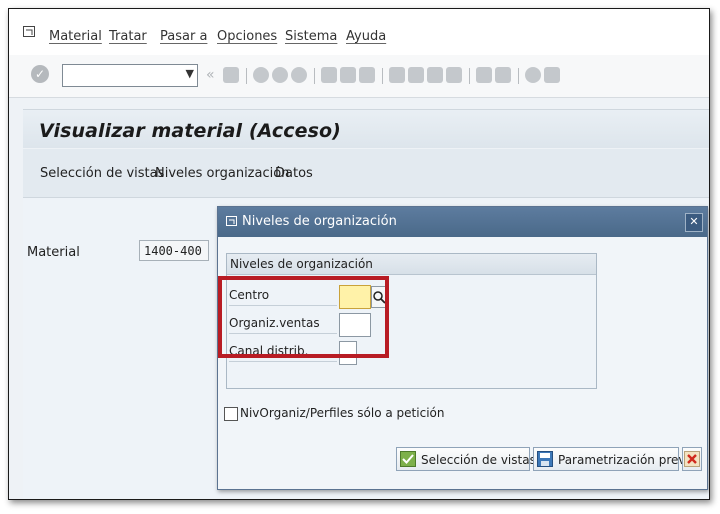  I want to click on close-icon: ✕, so click(694, 222).